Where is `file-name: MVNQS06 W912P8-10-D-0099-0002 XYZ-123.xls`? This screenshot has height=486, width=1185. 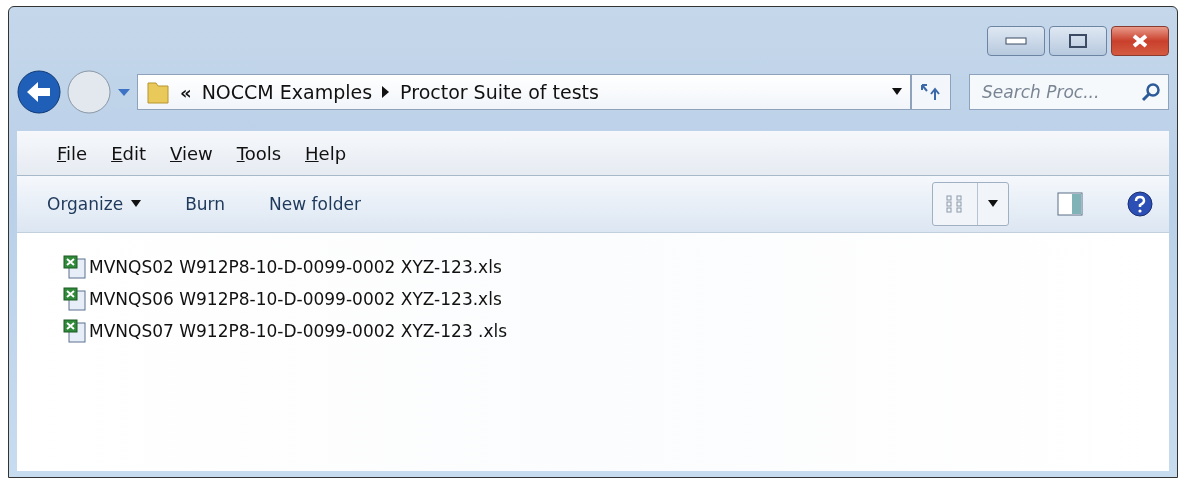
file-name: MVNQS06 W912P8-10-D-0099-0002 XYZ-123.xls is located at coordinates (295, 298).